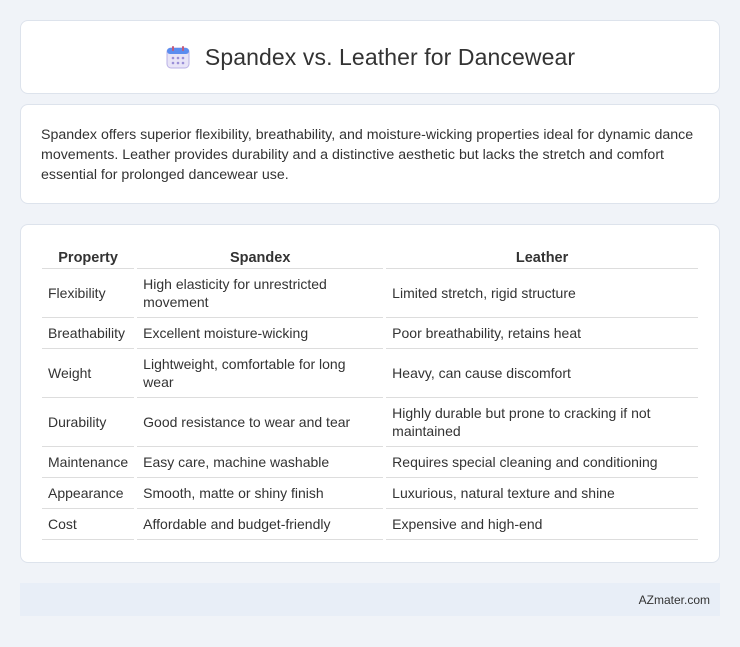  Describe the element at coordinates (88, 293) in the screenshot. I see `cell-property: Flexibility` at that location.